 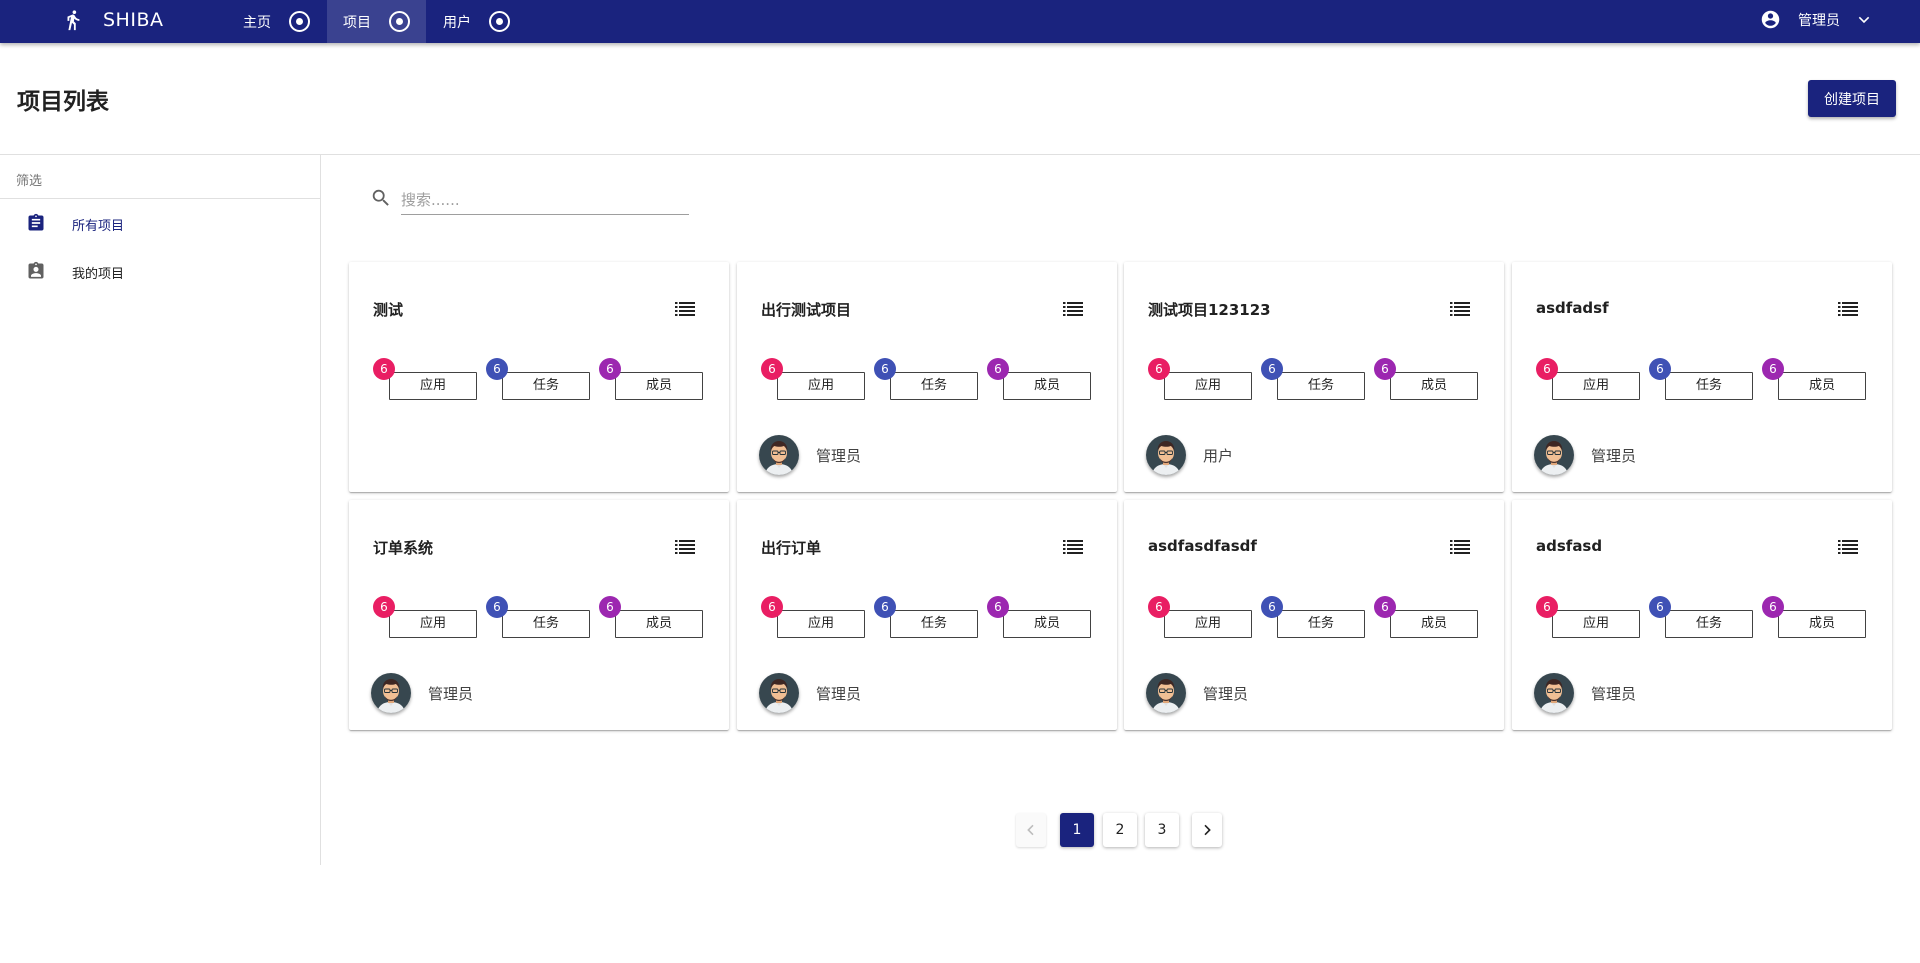 What do you see at coordinates (1162, 830) in the screenshot?
I see `page-button-3: 3` at bounding box center [1162, 830].